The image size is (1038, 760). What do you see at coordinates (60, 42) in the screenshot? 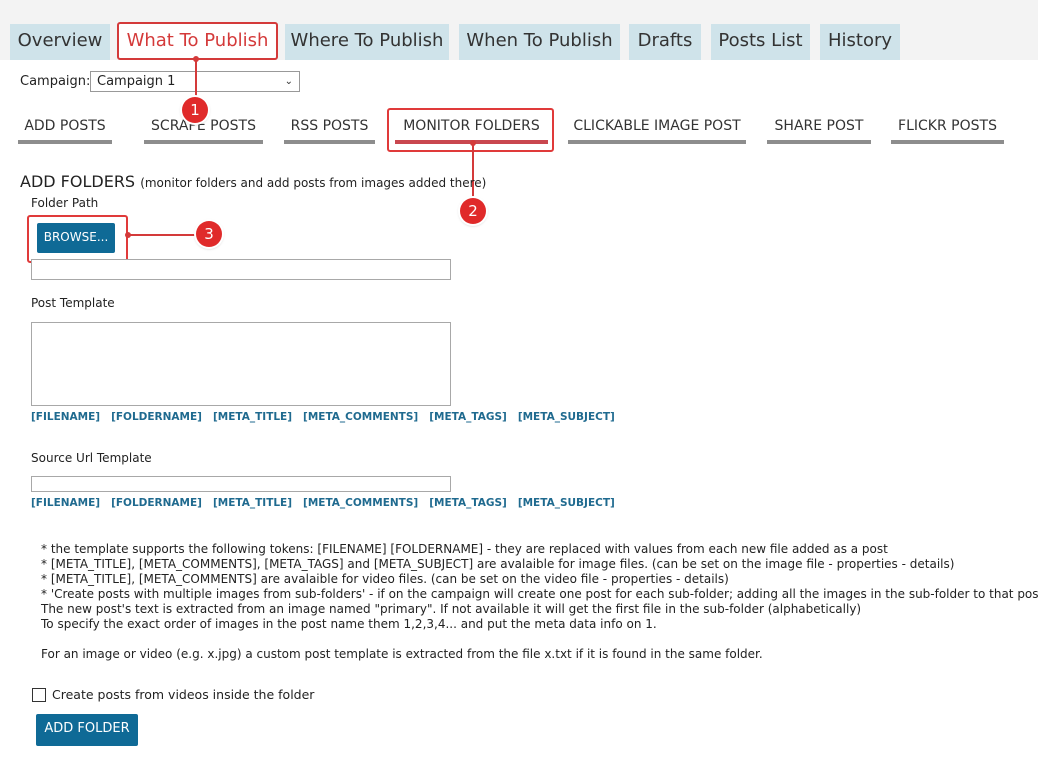
I see `tab-overview: Overview` at bounding box center [60, 42].